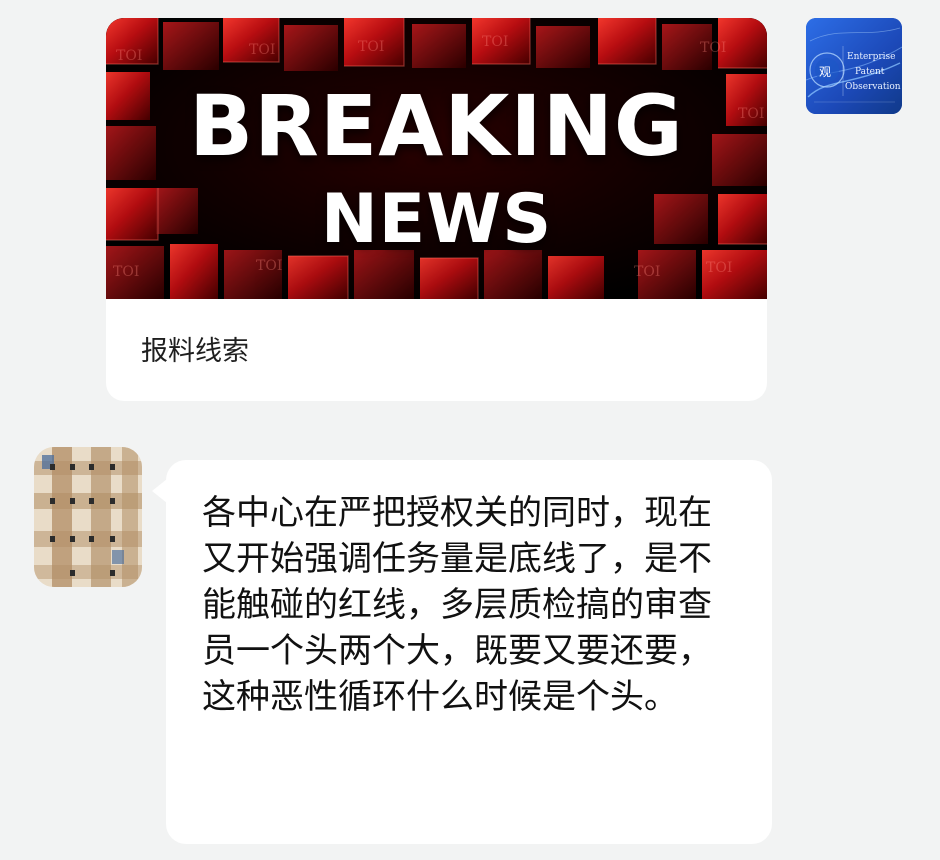  I want to click on message-bubble-tail, so click(159, 491).